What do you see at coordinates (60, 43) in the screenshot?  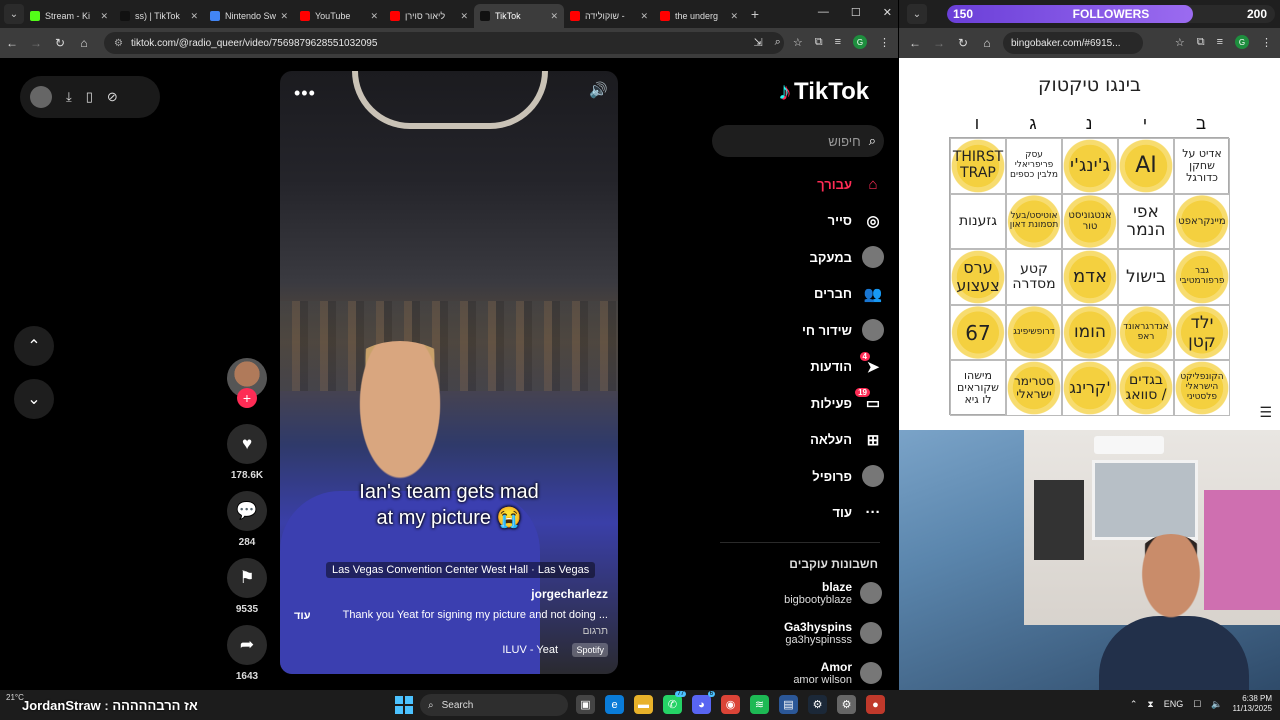 I see `reload-icon: ↻` at bounding box center [60, 43].